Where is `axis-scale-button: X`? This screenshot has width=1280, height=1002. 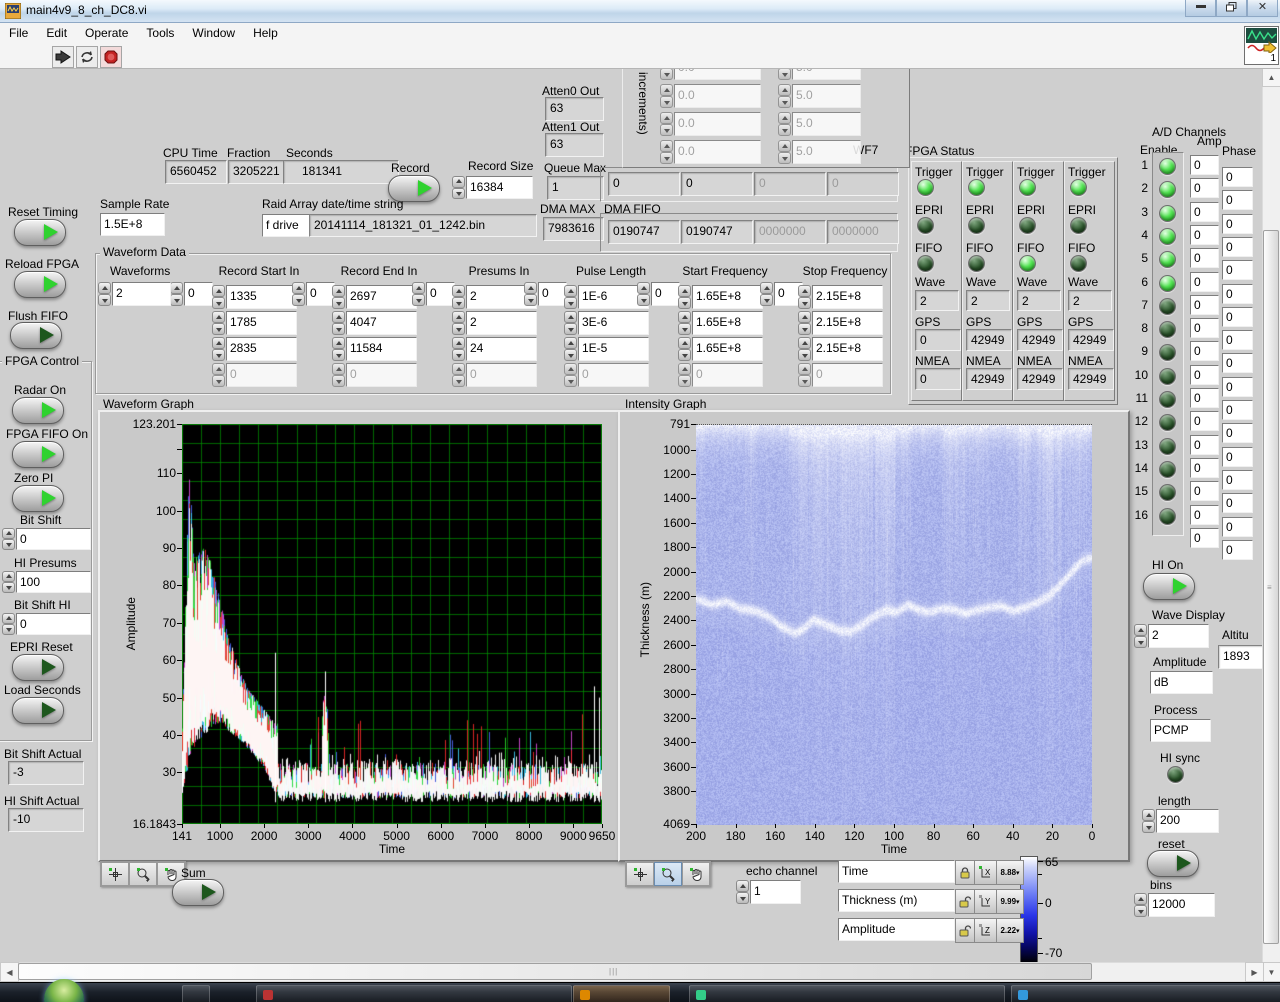
axis-scale-button: X is located at coordinates (985, 872).